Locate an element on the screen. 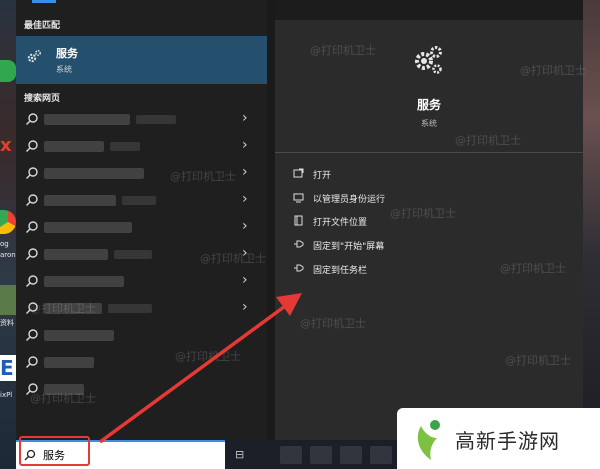 Image resolution: width=600 pixels, height=469 pixels. best-match-header: 最佳匹配 is located at coordinates (42, 26).